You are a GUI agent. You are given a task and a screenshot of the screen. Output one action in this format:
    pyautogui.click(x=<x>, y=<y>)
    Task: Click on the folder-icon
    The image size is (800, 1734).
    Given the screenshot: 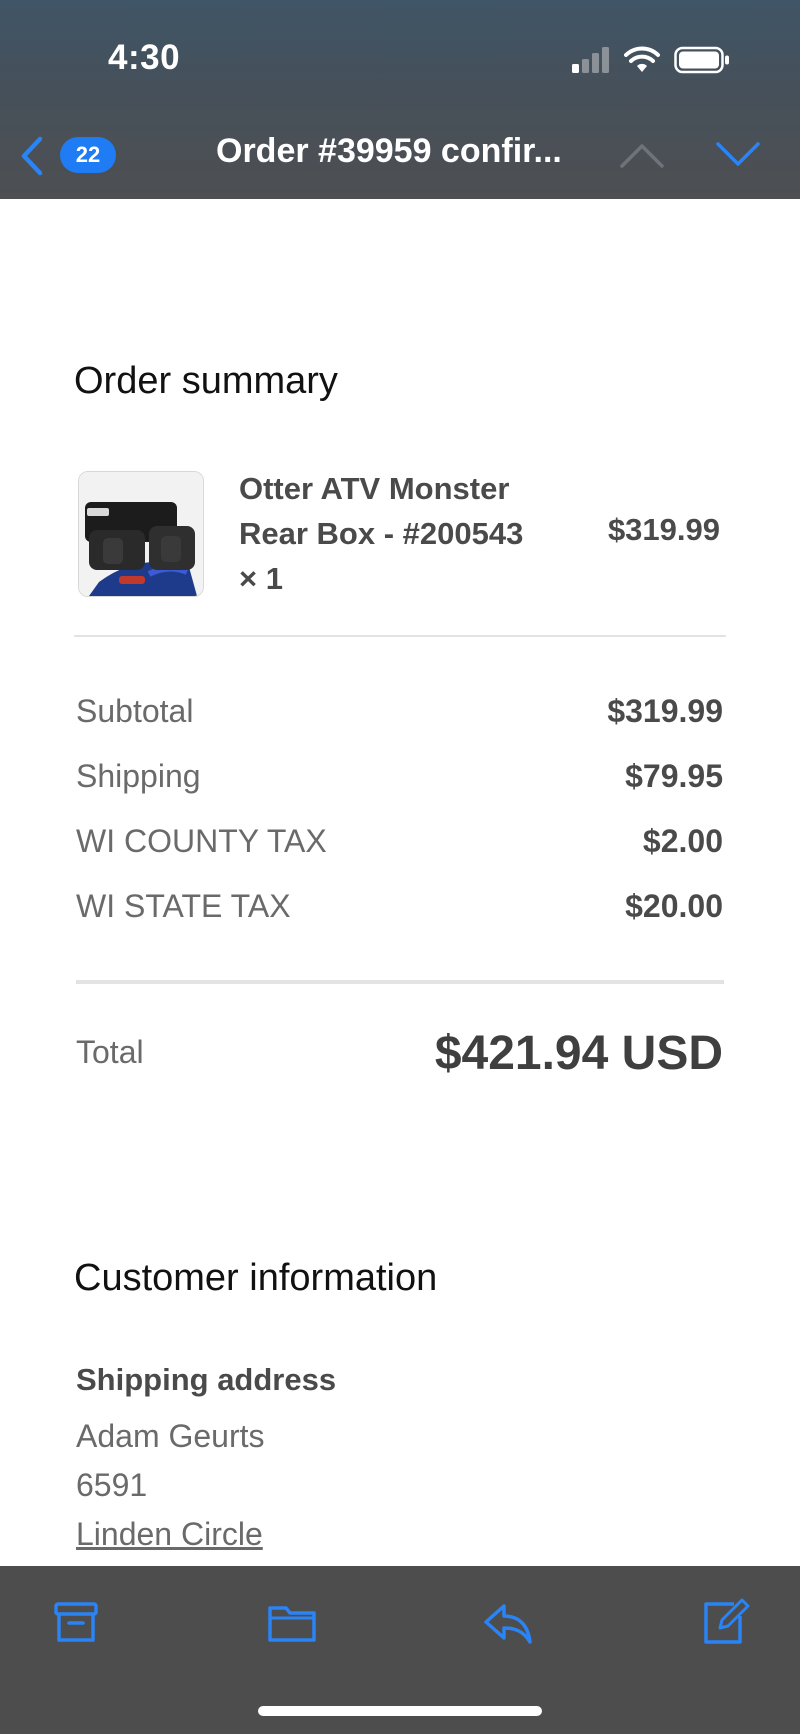 What is the action you would take?
    pyautogui.click(x=292, y=1622)
    